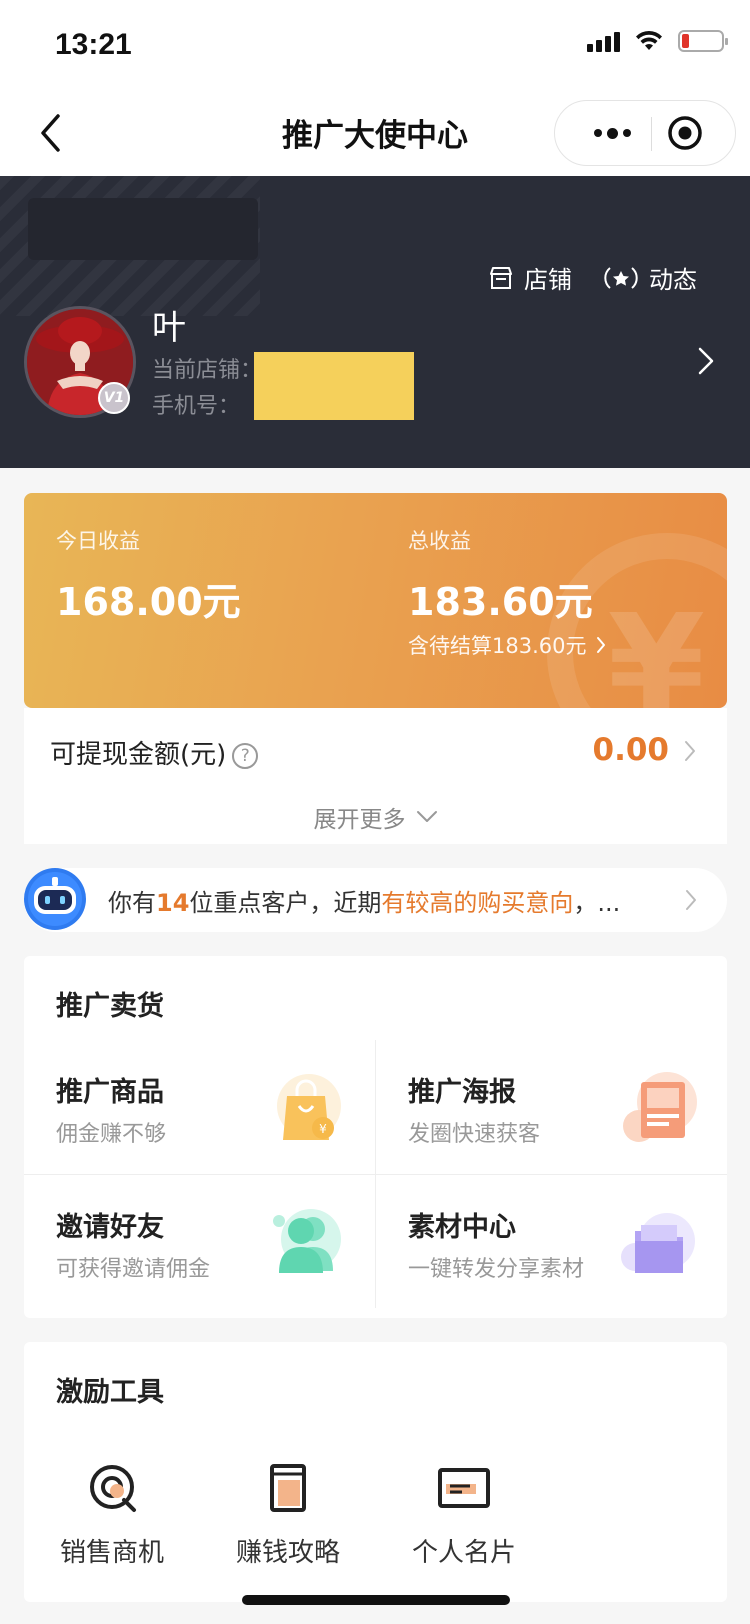  What do you see at coordinates (612, 133) in the screenshot?
I see `more-icon` at bounding box center [612, 133].